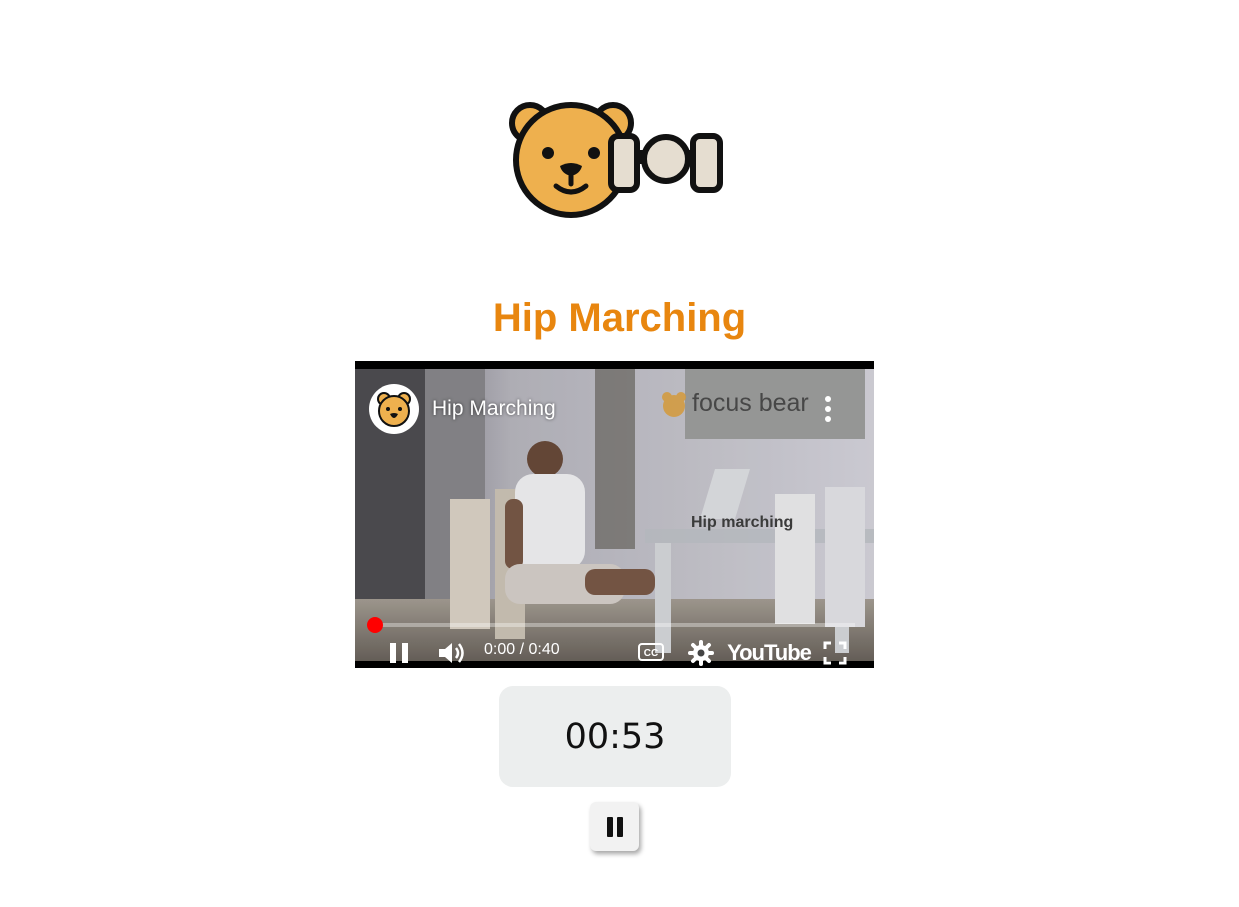 Image resolution: width=1239 pixels, height=907 pixels. I want to click on pause-timer-button, so click(614, 826).